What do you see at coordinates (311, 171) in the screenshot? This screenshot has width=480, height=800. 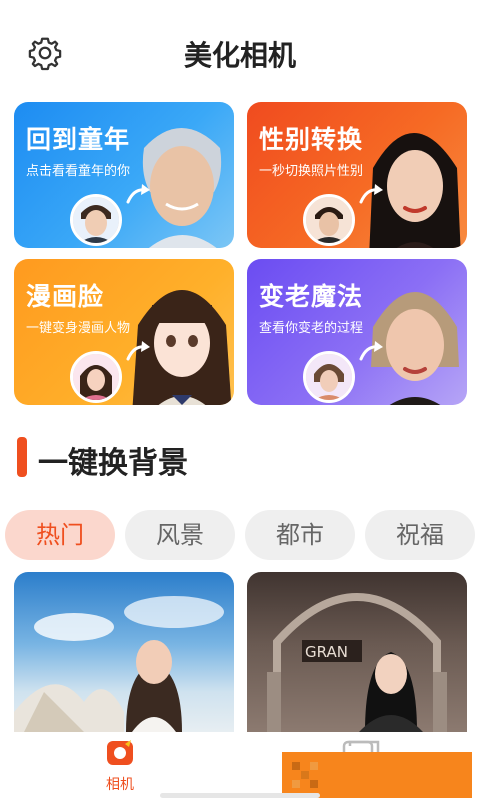 I see `card-subtitle: 一秒切换照片性别` at bounding box center [311, 171].